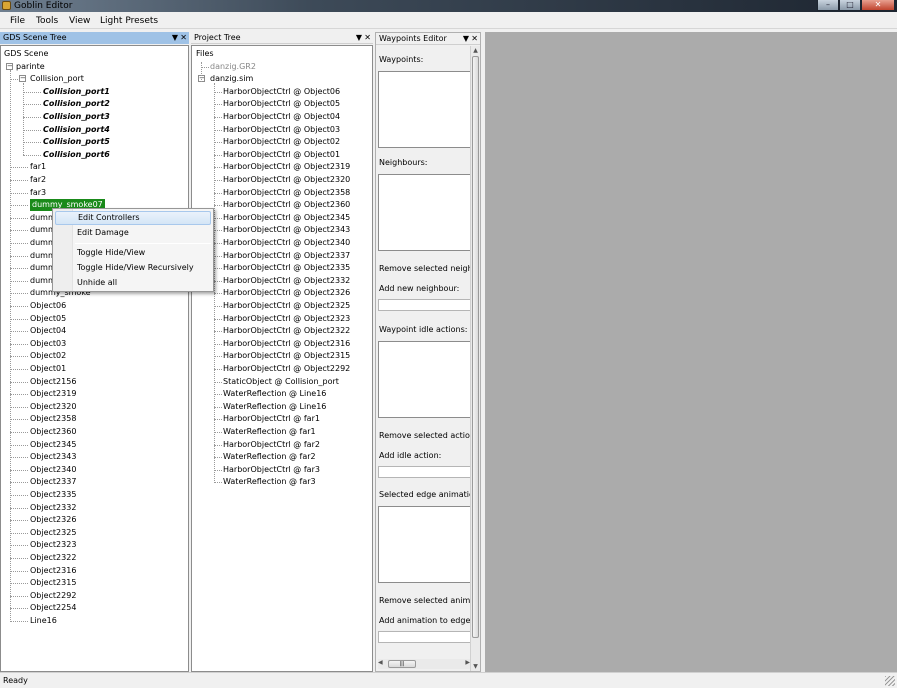 The width and height of the screenshot is (897, 688). What do you see at coordinates (286, 344) in the screenshot?
I see `tree-node-controller: HarborObjectCtrl @ Object2316` at bounding box center [286, 344].